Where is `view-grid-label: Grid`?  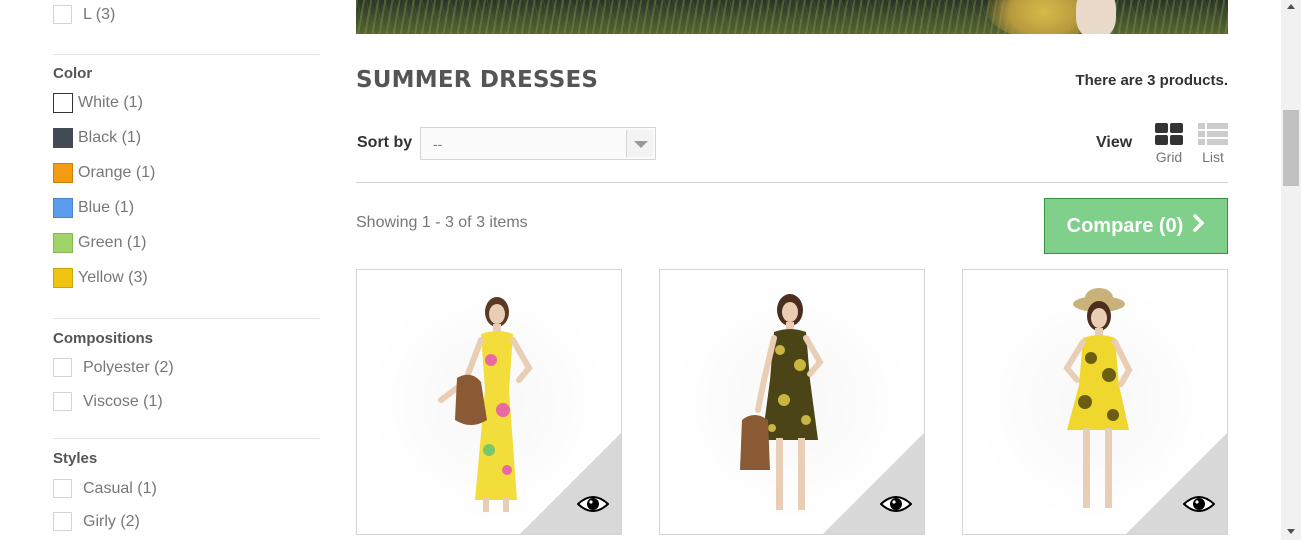
view-grid-label: Grid is located at coordinates (1169, 157).